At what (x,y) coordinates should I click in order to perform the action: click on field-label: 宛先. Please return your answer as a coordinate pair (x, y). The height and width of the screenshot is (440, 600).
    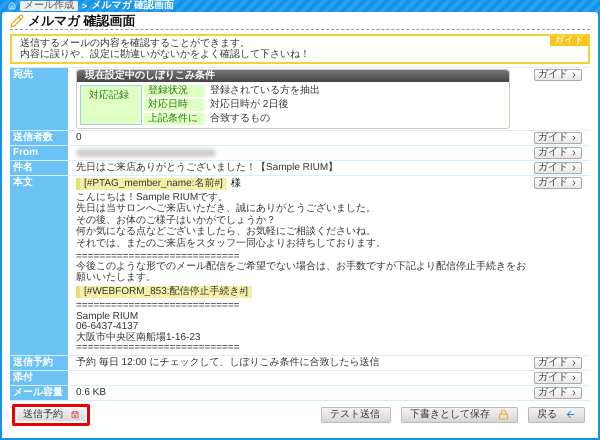
    Looking at the image, I should click on (39, 99).